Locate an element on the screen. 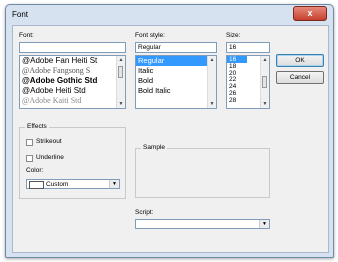 This screenshot has width=338, height=262. font-style-input: Regular is located at coordinates (176, 47).